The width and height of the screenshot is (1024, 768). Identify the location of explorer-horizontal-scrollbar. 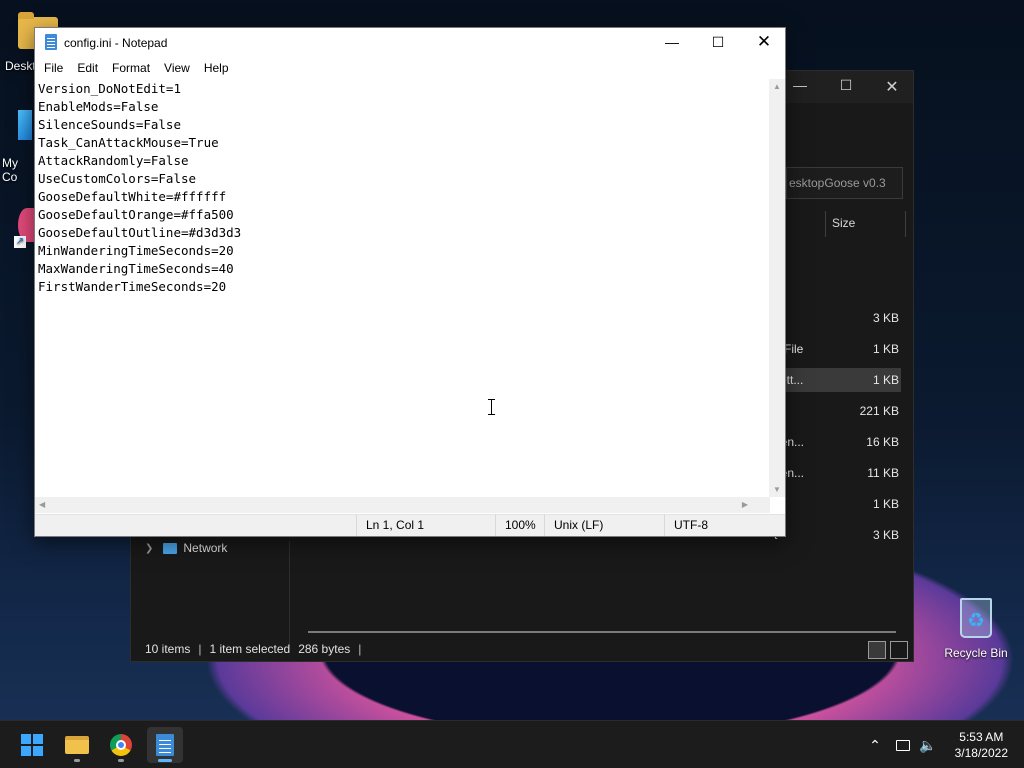
(602, 632).